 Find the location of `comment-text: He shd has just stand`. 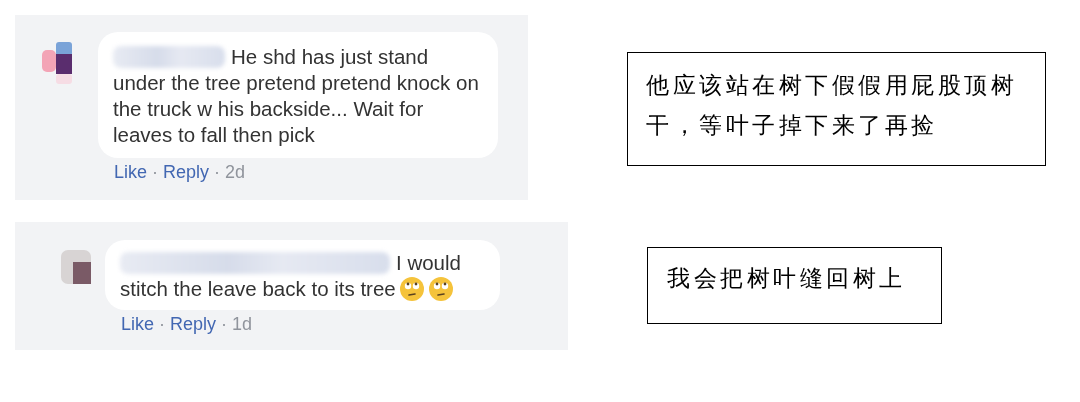

comment-text: He shd has just stand is located at coordinates (330, 57).